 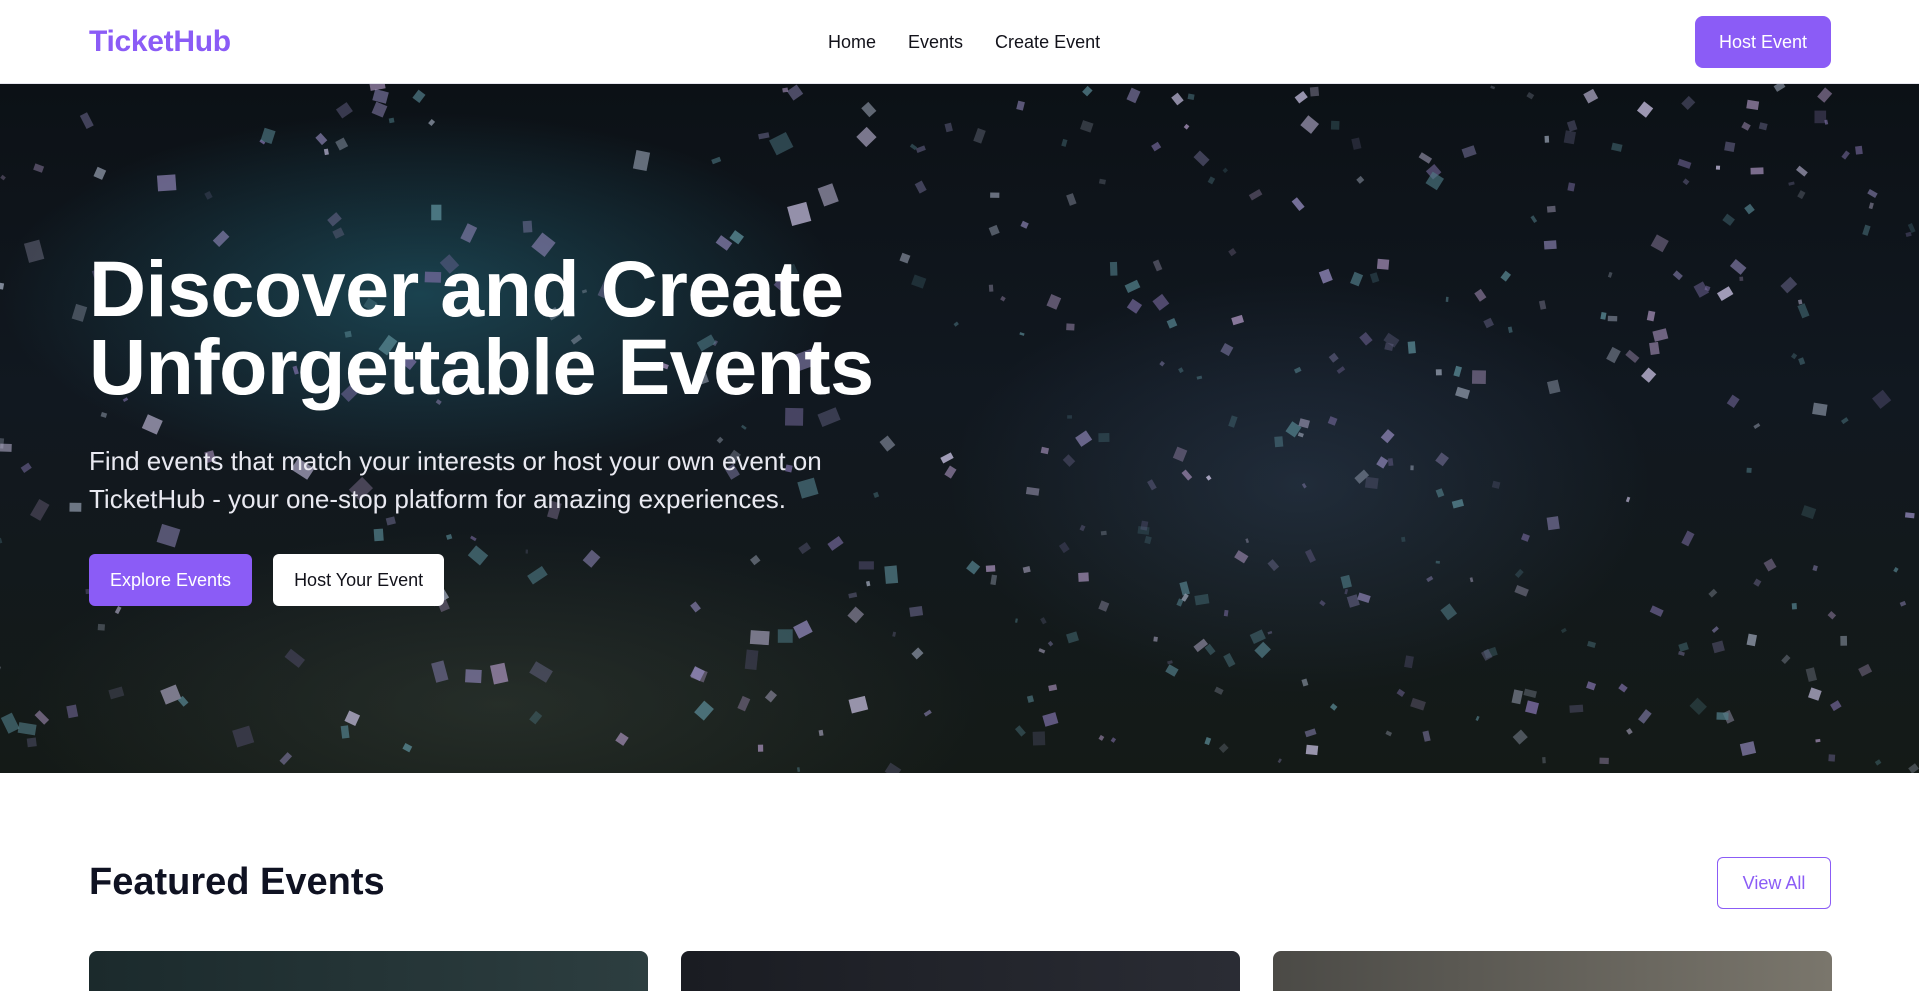 What do you see at coordinates (539, 289) in the screenshot?
I see `hero-title-line-1: Discover and Create` at bounding box center [539, 289].